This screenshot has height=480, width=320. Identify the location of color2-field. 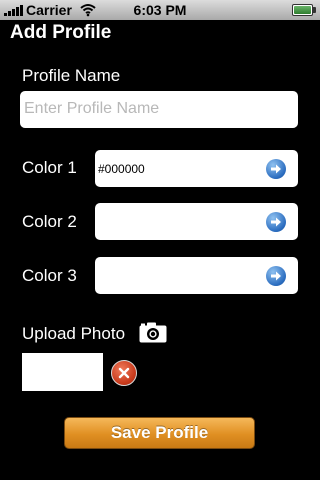
(196, 221).